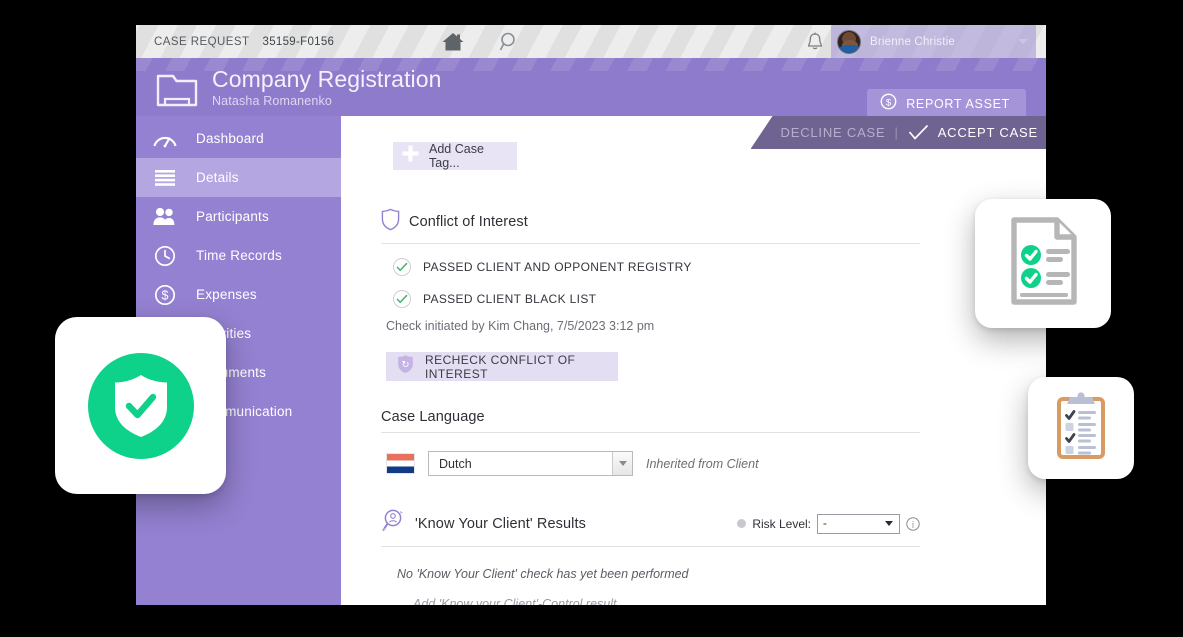 The height and width of the screenshot is (637, 1183). What do you see at coordinates (165, 256) in the screenshot?
I see `clock-icon` at bounding box center [165, 256].